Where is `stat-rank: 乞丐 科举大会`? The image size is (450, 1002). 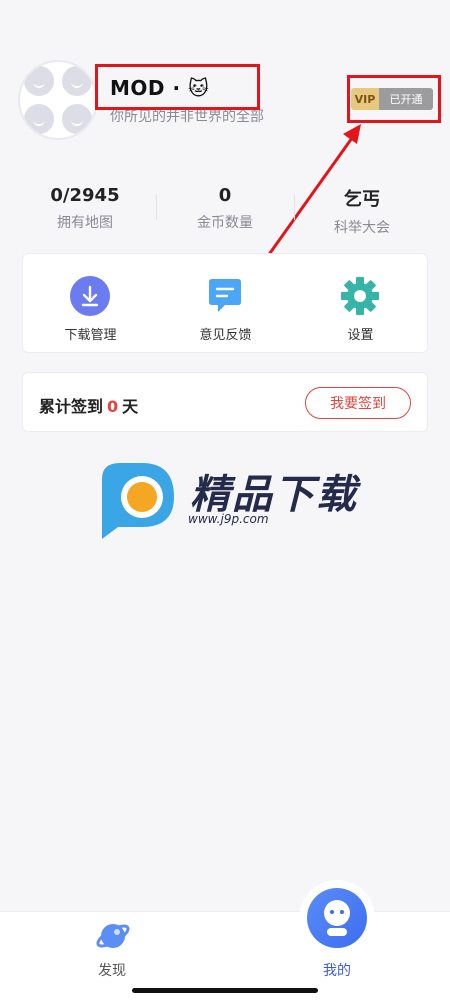
stat-rank: 乞丐 科举大会 is located at coordinates (362, 211).